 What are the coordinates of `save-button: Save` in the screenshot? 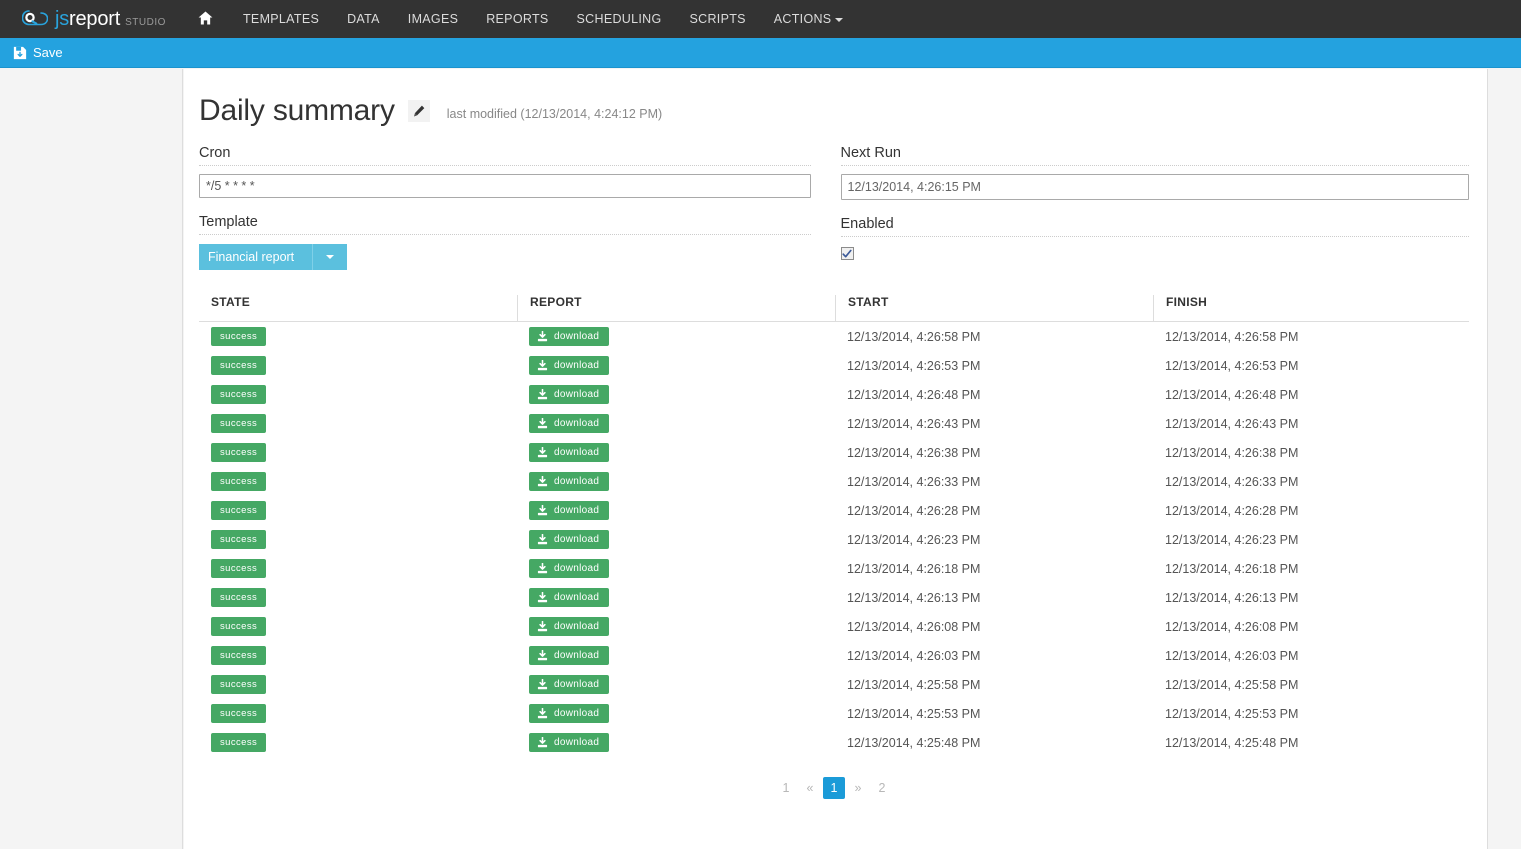 It's located at (37, 53).